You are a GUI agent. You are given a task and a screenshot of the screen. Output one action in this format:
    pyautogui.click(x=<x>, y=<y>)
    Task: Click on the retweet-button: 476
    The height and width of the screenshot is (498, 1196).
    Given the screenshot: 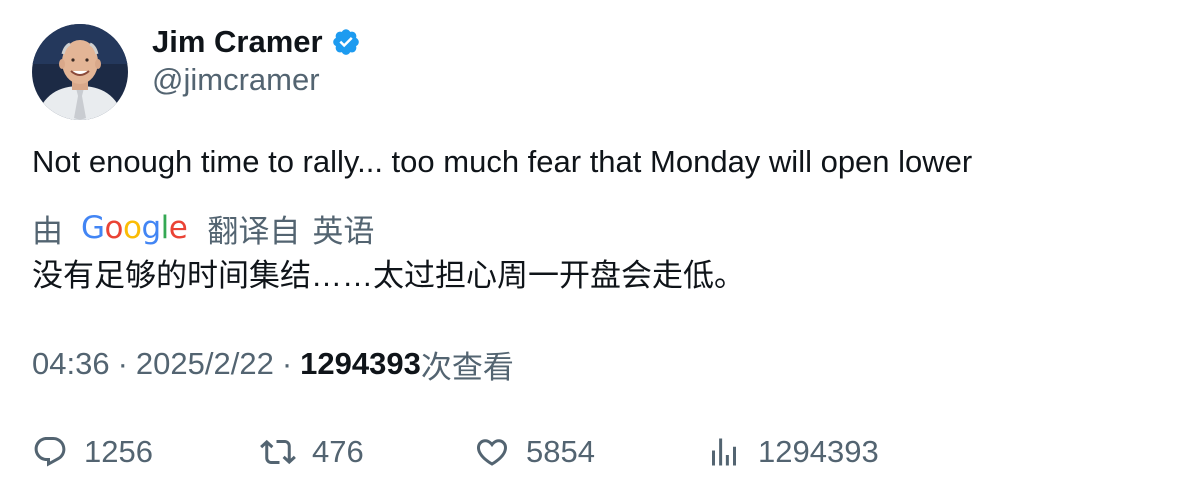 What is the action you would take?
    pyautogui.click(x=312, y=452)
    